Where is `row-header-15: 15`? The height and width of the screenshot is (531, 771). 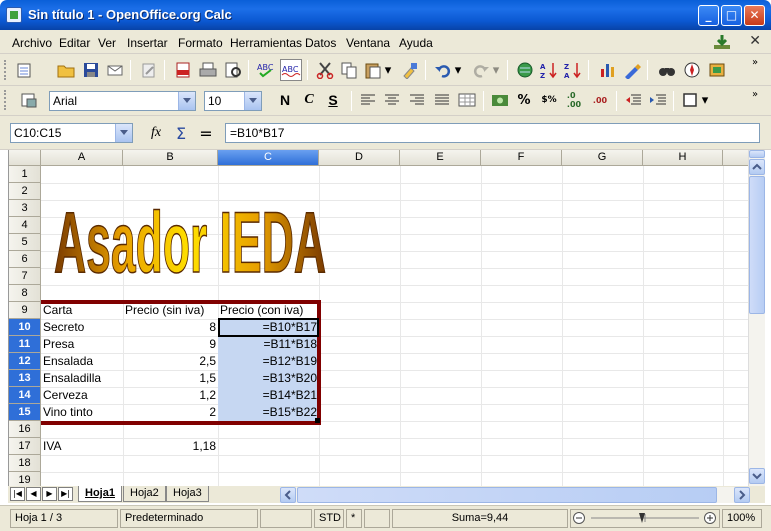 row-header-15: 15 is located at coordinates (25, 412).